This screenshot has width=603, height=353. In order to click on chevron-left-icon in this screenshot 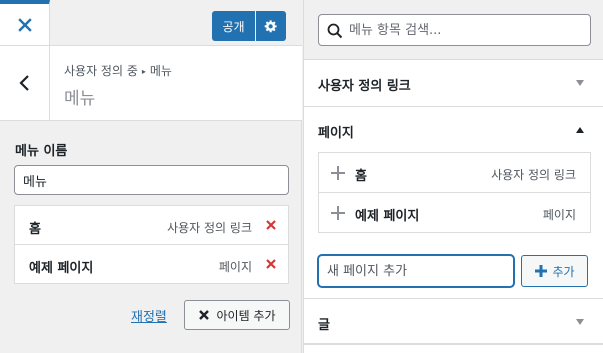, I will do `click(23, 83)`.